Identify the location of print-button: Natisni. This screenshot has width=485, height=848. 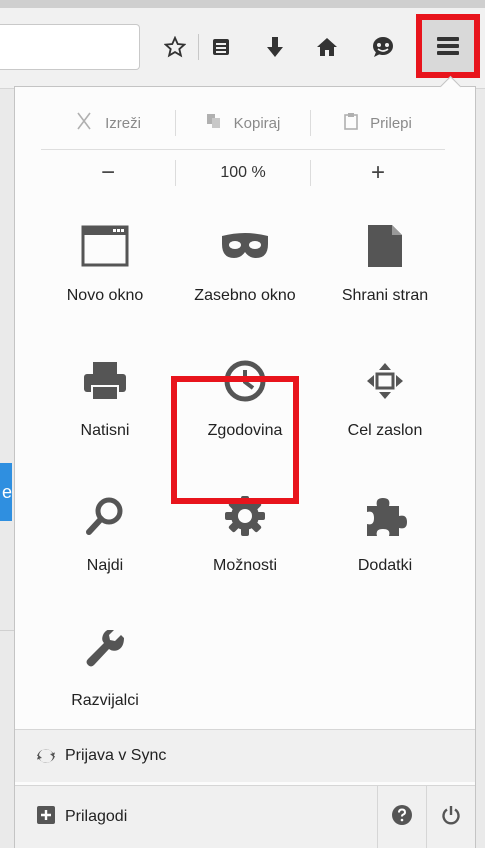
(105, 417).